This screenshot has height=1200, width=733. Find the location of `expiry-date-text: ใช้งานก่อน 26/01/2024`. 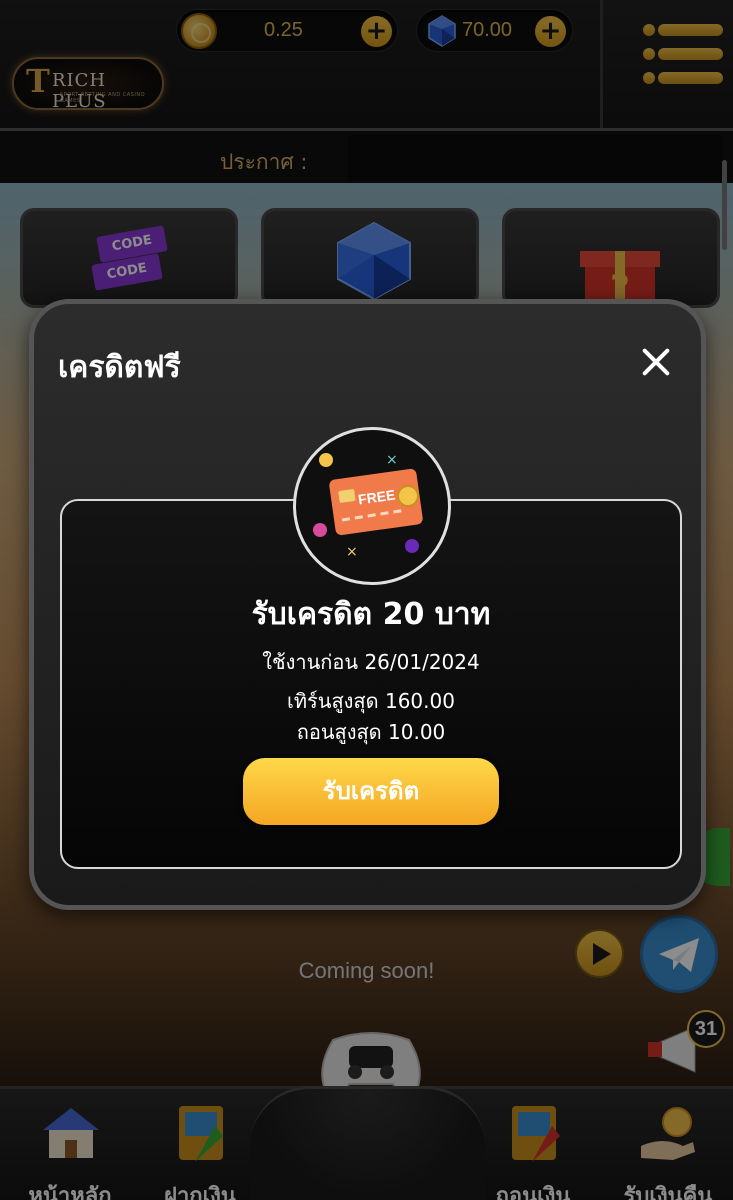

expiry-date-text: ใช้งานก่อน 26/01/2024 is located at coordinates (371, 662).